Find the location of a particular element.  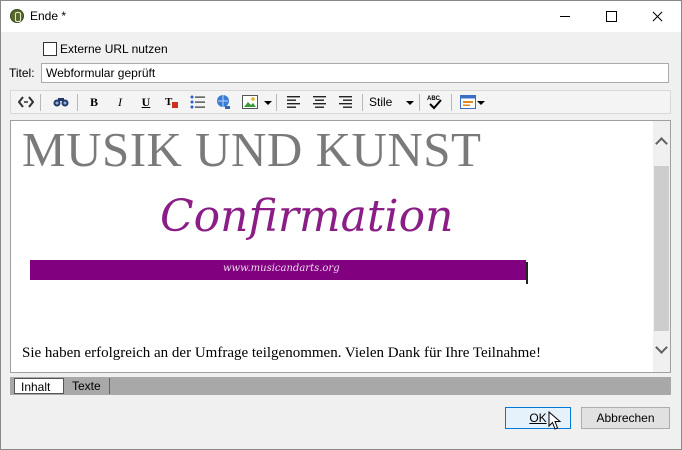

vertical-scrollbar is located at coordinates (661, 246).